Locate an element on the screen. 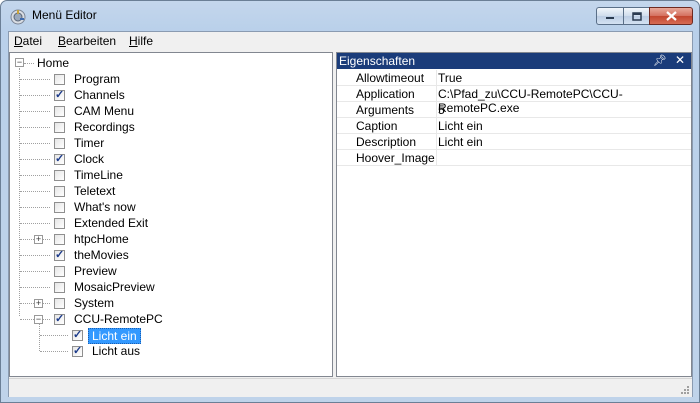 This screenshot has width=700, height=403. tree-item-label: MosaicPreview is located at coordinates (114, 287).